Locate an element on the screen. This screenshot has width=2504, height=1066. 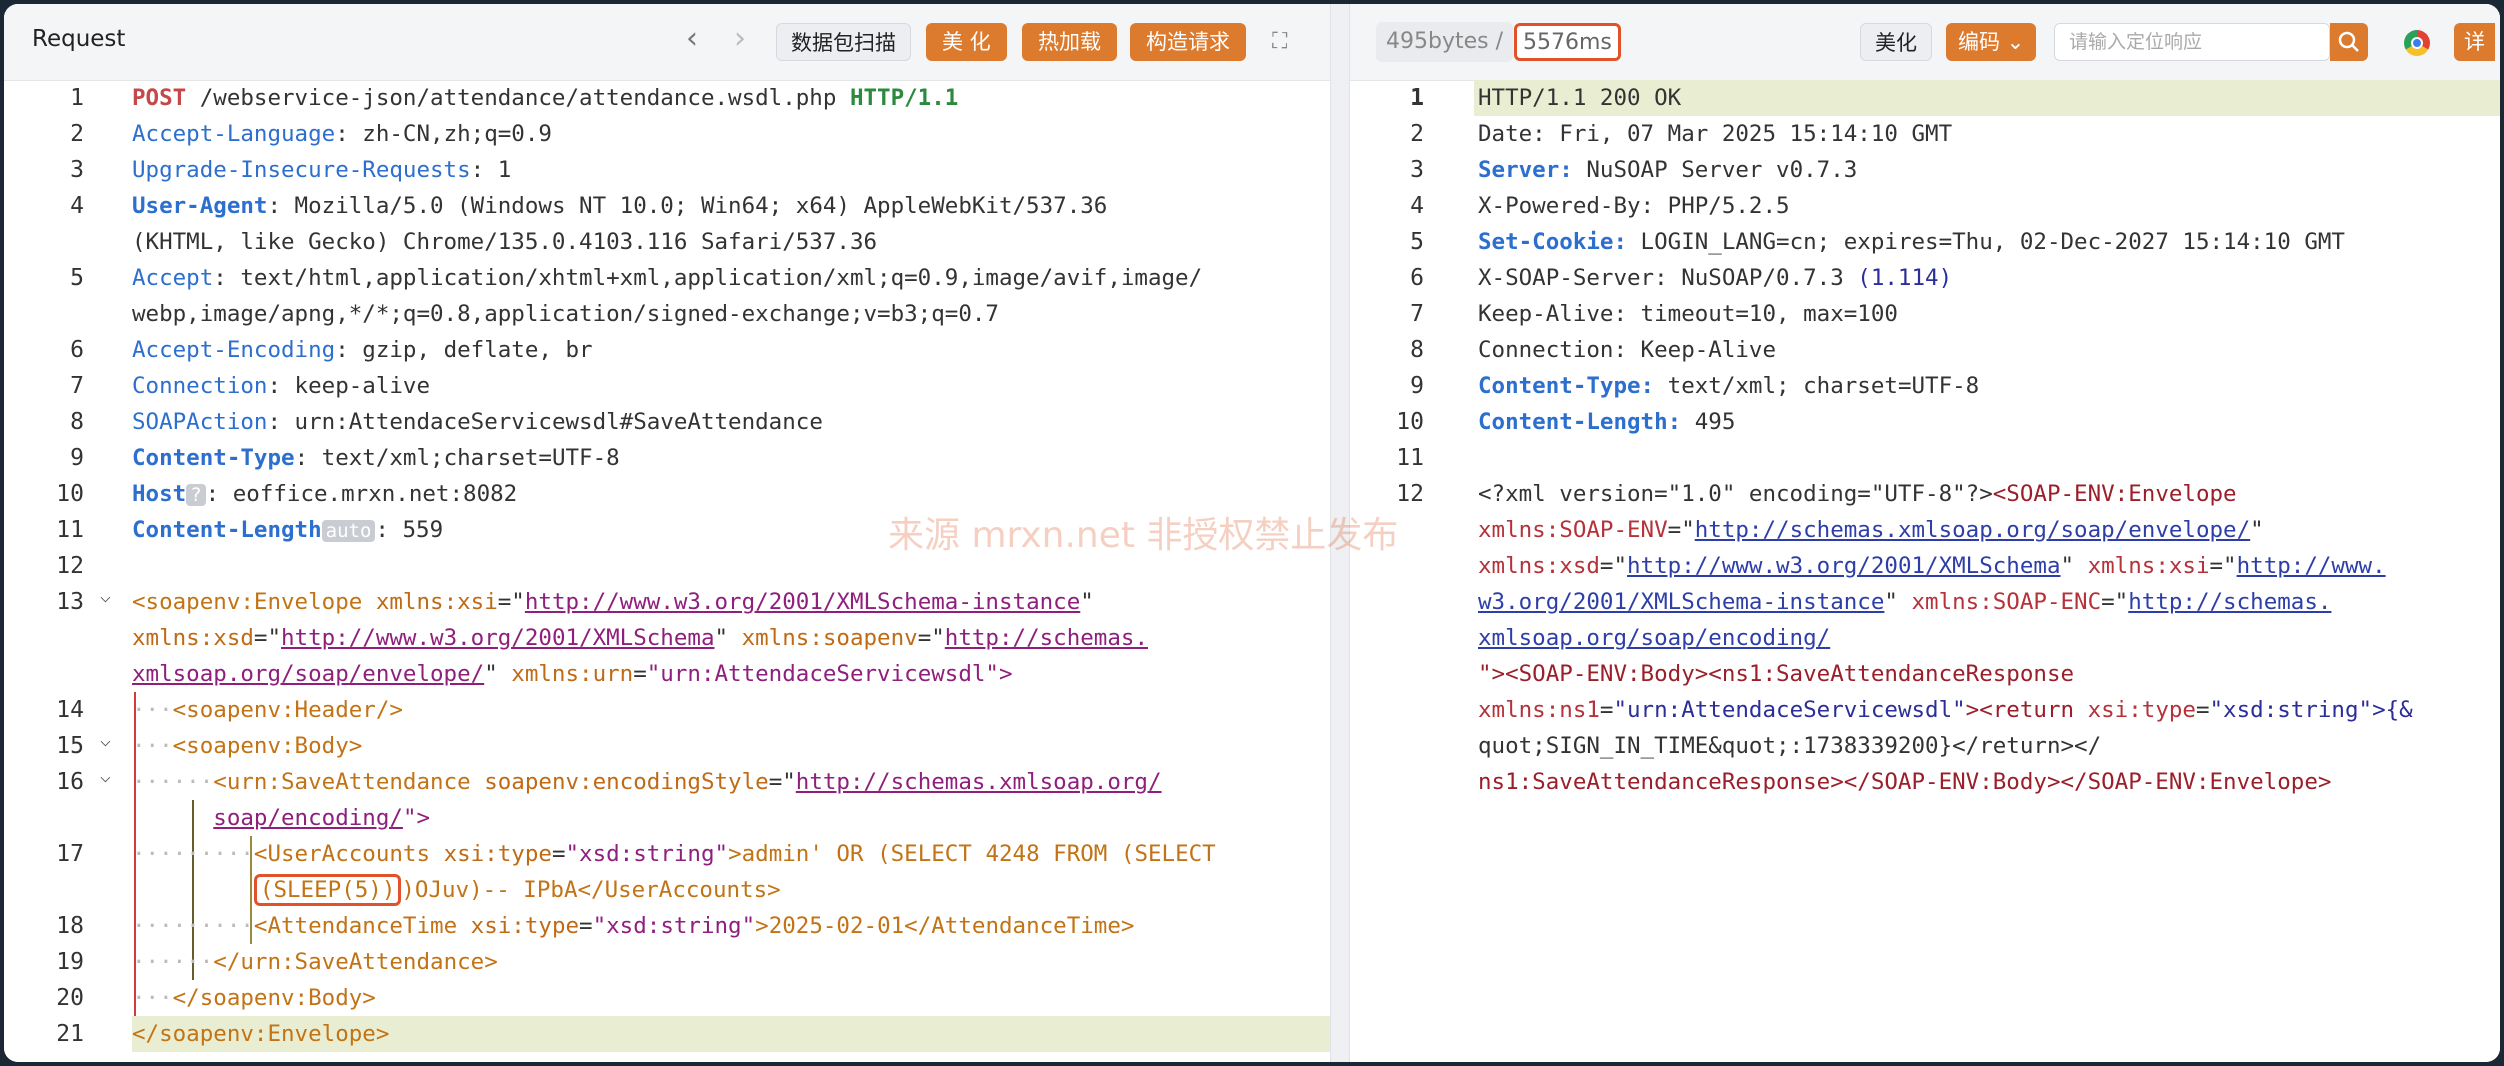
prev-arrow-icon: ‹ is located at coordinates (692, 39).